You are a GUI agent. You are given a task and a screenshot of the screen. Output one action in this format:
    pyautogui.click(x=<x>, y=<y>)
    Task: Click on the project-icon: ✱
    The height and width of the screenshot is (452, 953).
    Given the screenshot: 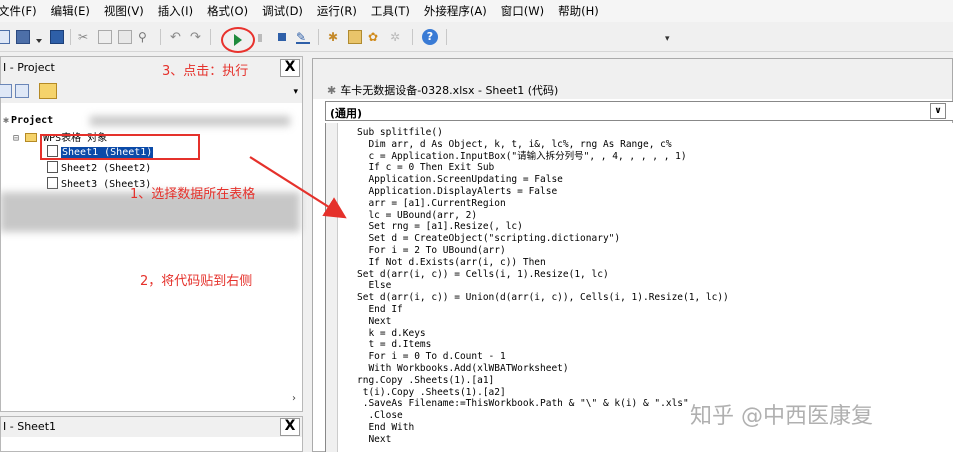 What is the action you would take?
    pyautogui.click(x=6, y=120)
    